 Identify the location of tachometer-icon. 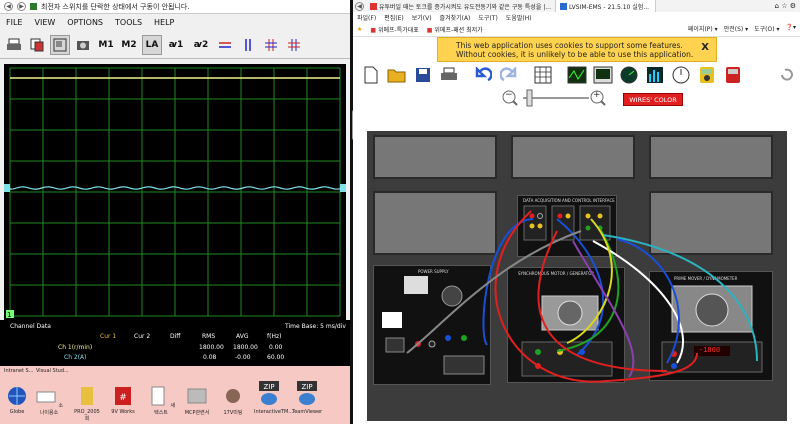
(733, 75).